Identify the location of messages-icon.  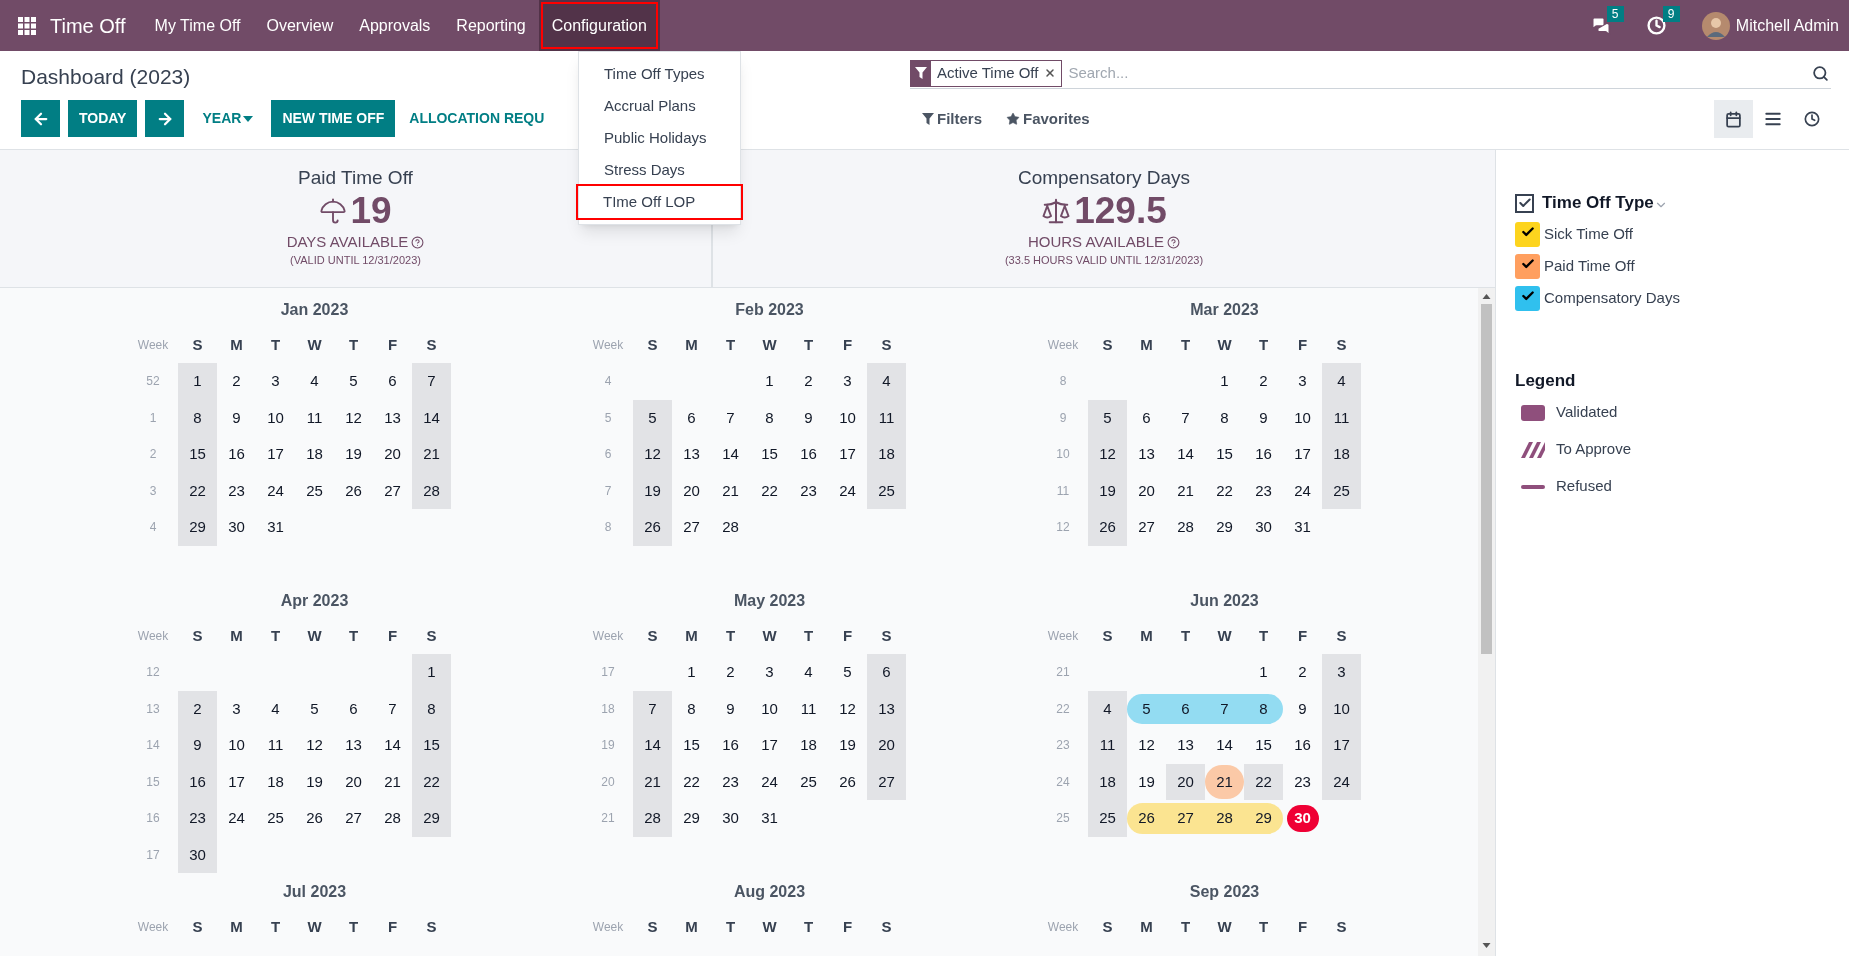
(1600, 25).